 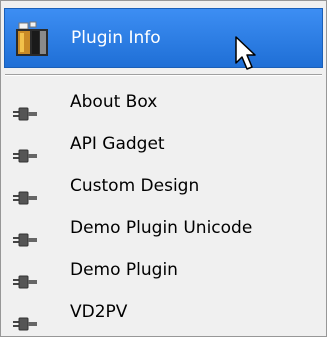 I want to click on menu-item-label: Demo Plugin Unicode, so click(x=161, y=228).